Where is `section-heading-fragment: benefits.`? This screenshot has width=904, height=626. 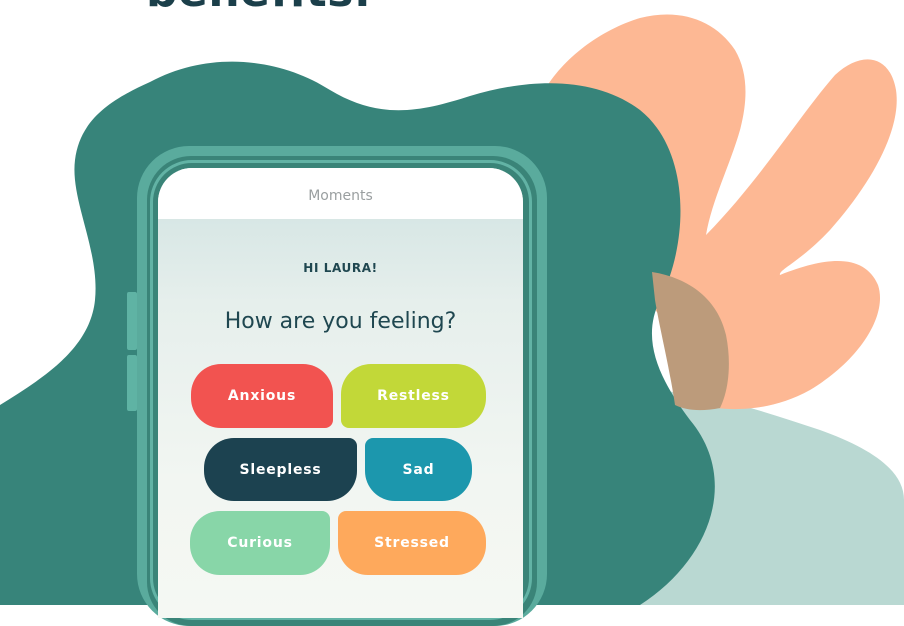
section-heading-fragment: benefits. is located at coordinates (258, 7).